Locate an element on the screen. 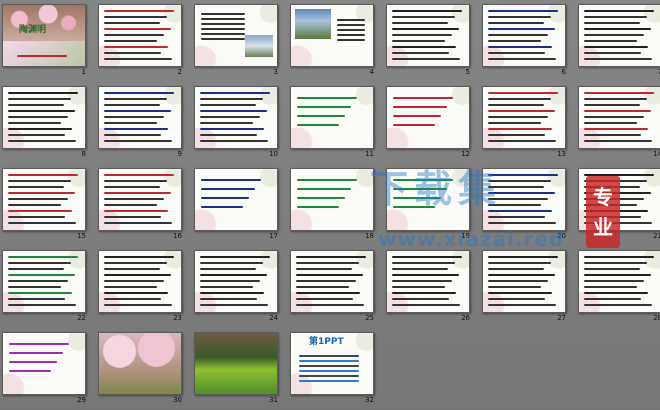 Image resolution: width=660 pixels, height=410 pixels. slide-number: 15 is located at coordinates (81, 236).